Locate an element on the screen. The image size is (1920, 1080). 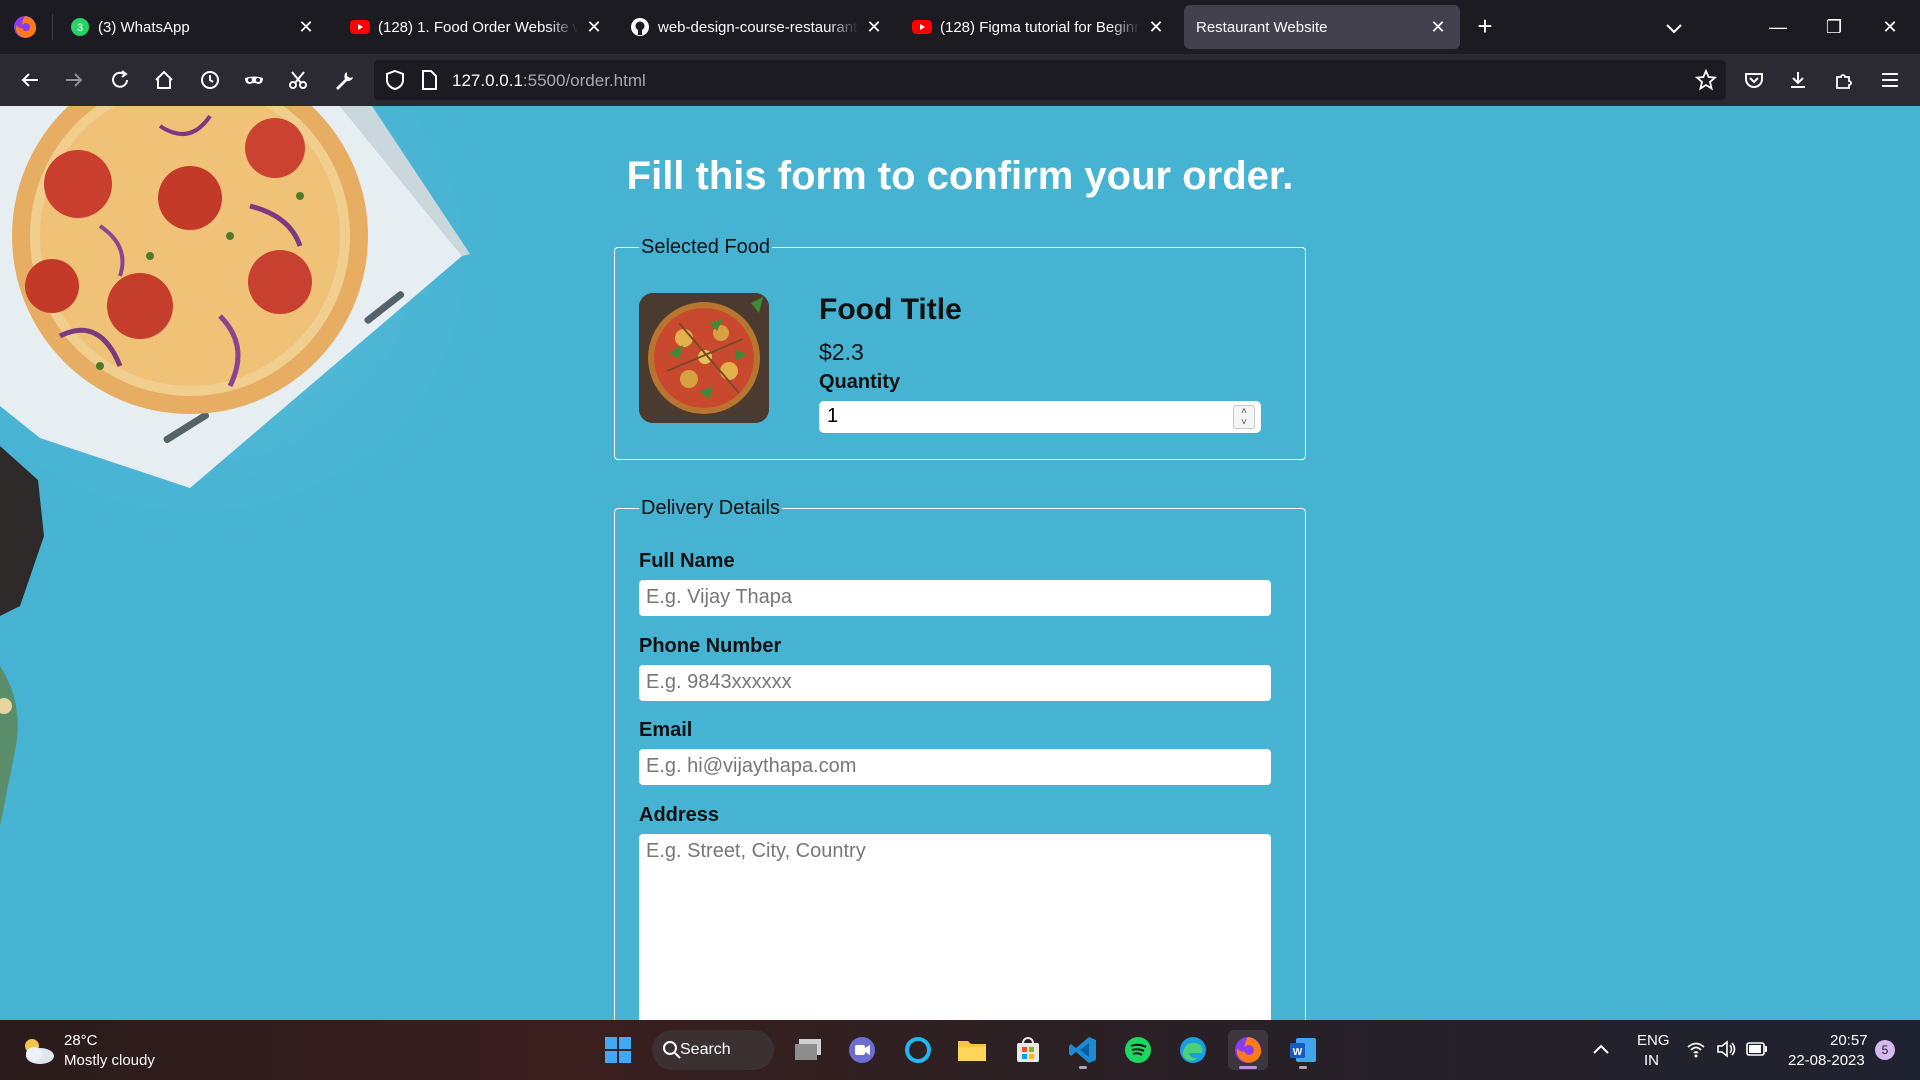
active-app-indicator is located at coordinates (1248, 1067).